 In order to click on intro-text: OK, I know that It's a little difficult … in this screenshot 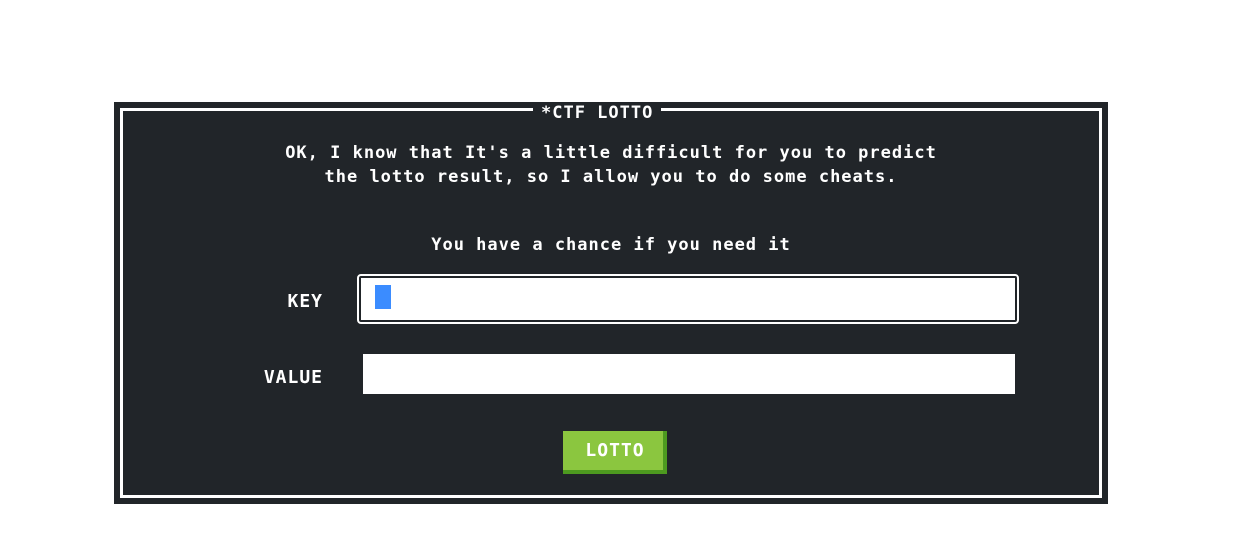, I will do `click(611, 165)`.